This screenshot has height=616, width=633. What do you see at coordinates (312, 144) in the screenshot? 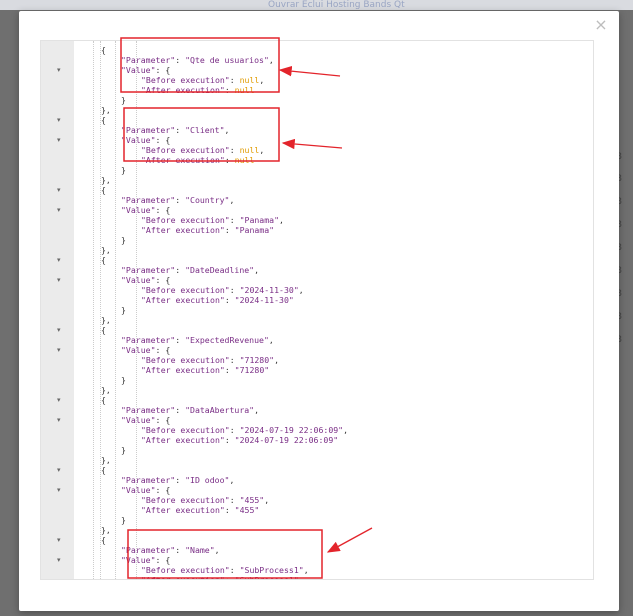
I see `annotation-arrow-client` at bounding box center [312, 144].